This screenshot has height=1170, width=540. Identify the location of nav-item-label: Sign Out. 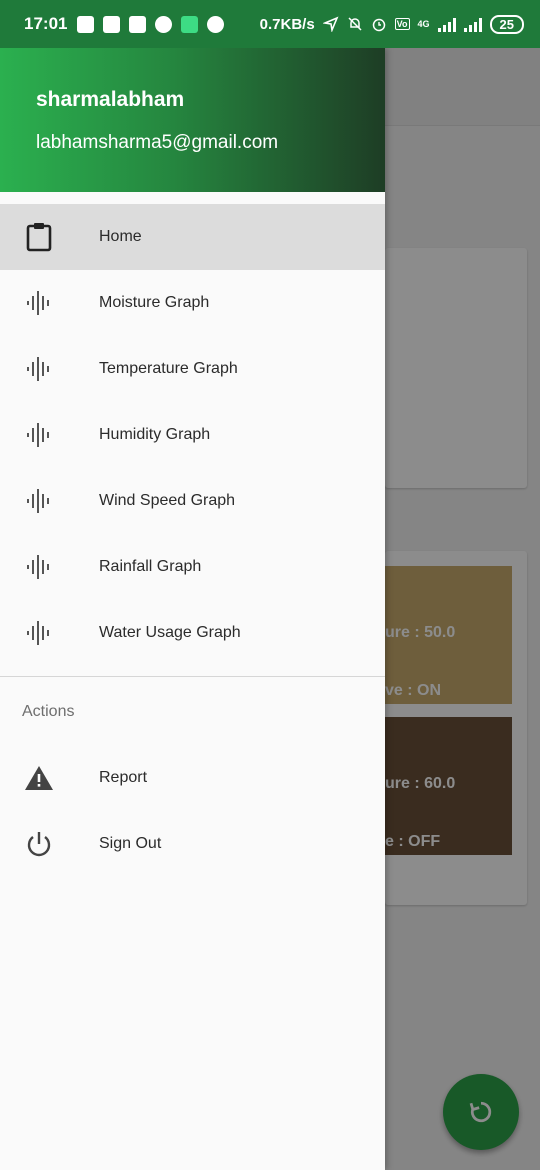
(130, 843).